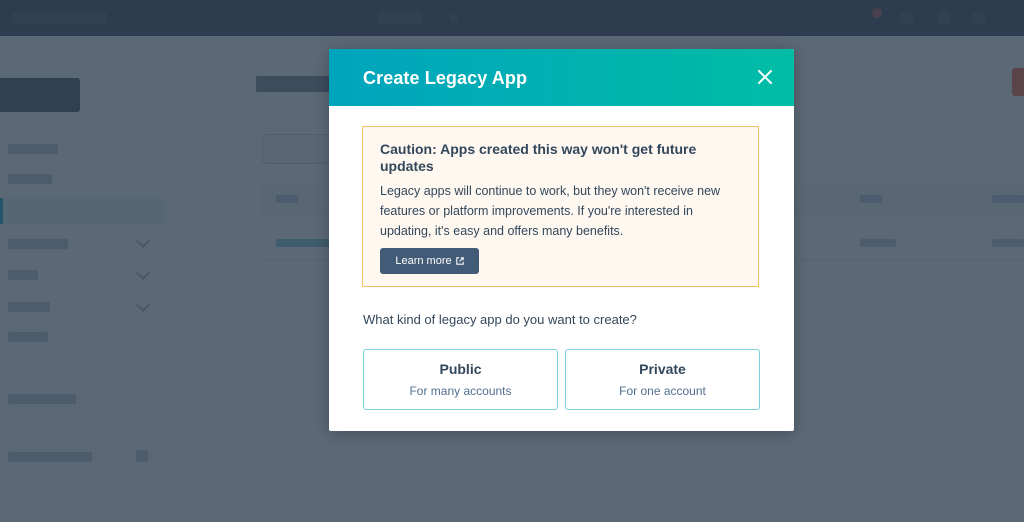  I want to click on private-app-option: Private For one account, so click(662, 379).